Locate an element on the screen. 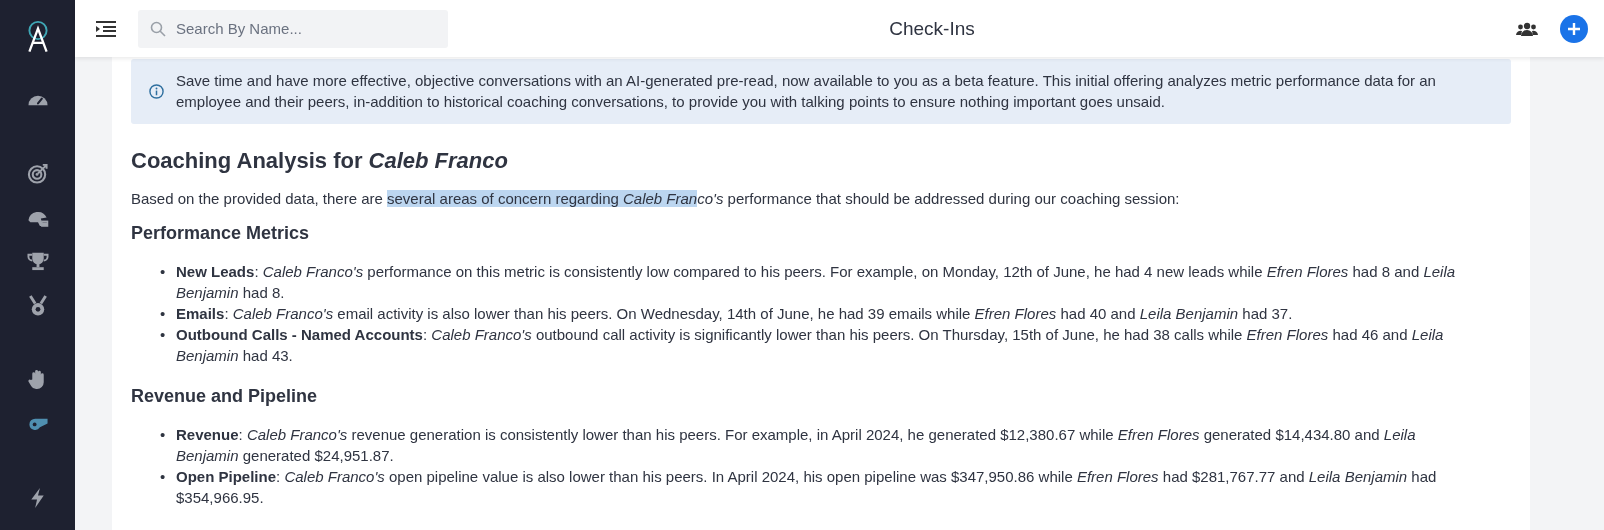 The image size is (1604, 530). page-title: Check-Ins is located at coordinates (932, 28).